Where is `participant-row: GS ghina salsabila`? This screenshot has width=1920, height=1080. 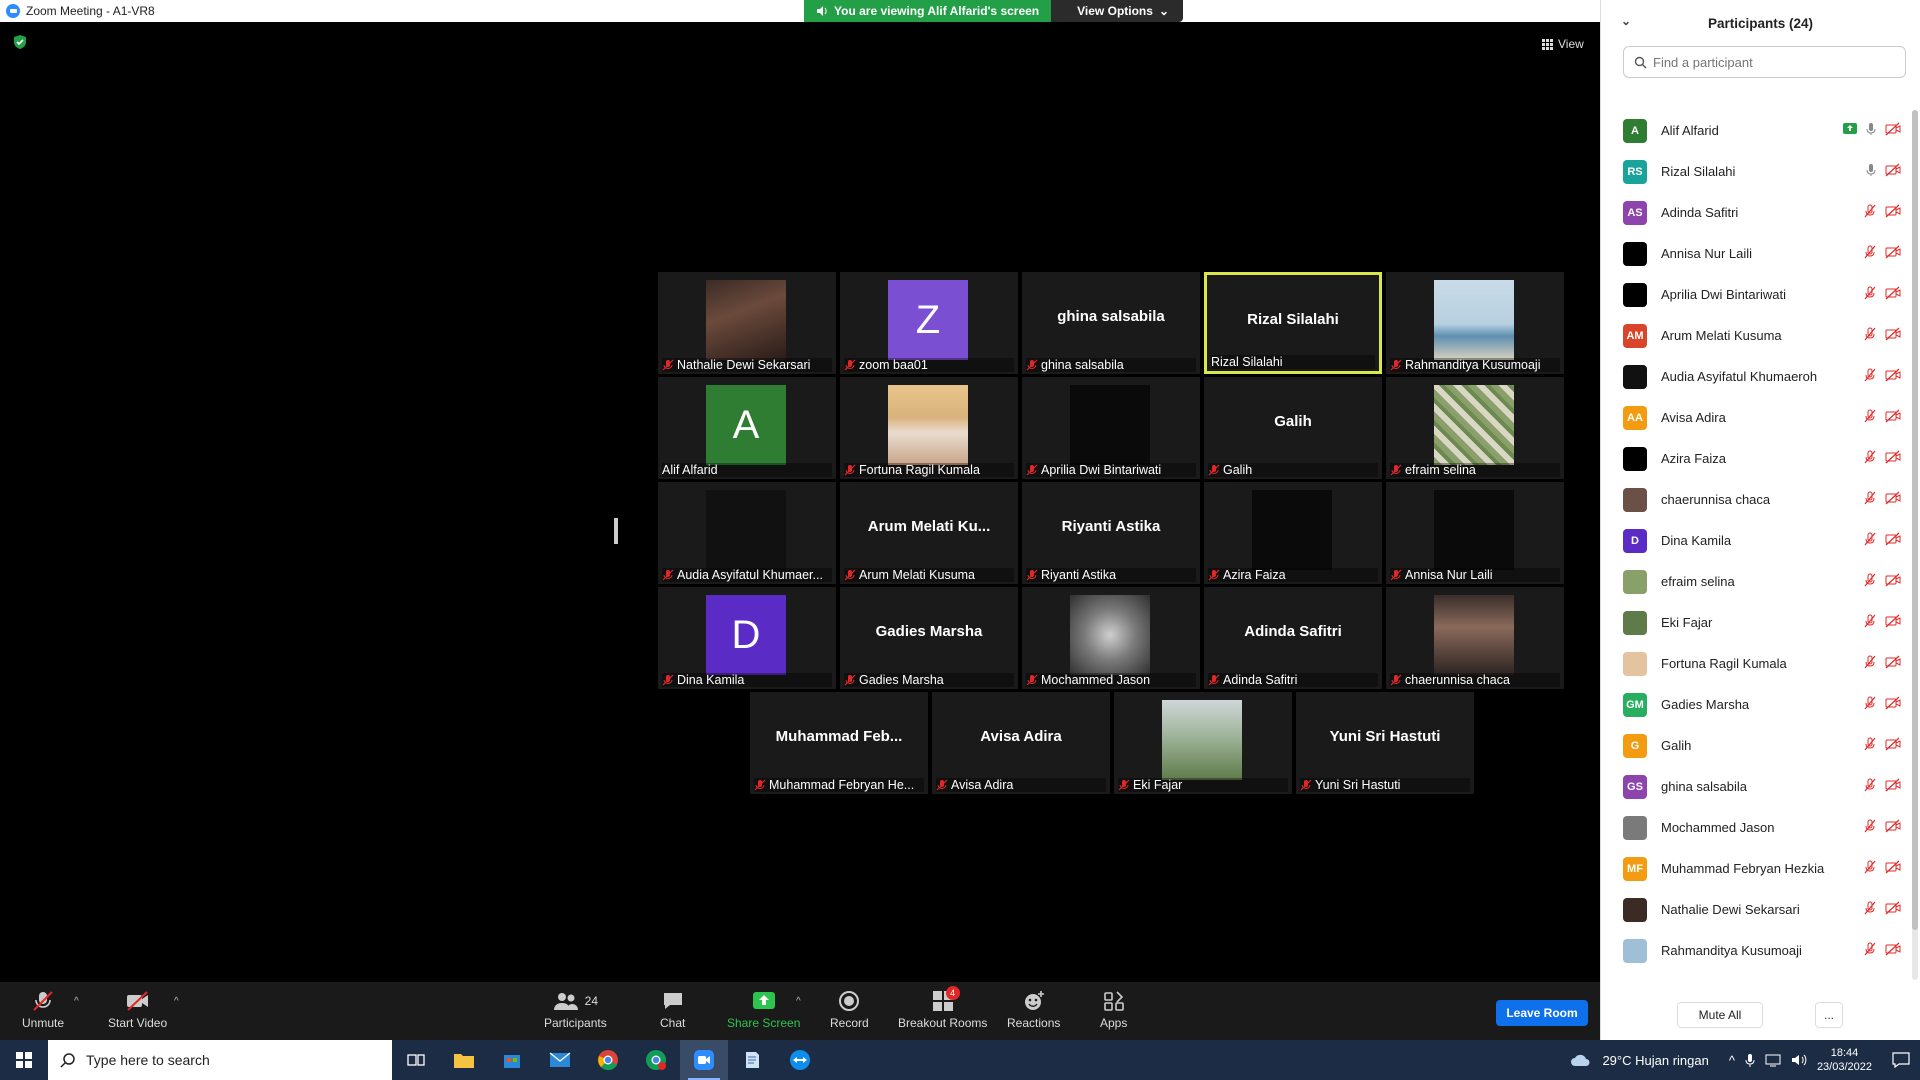
participant-row: GS ghina salsabila is located at coordinates (1751, 786).